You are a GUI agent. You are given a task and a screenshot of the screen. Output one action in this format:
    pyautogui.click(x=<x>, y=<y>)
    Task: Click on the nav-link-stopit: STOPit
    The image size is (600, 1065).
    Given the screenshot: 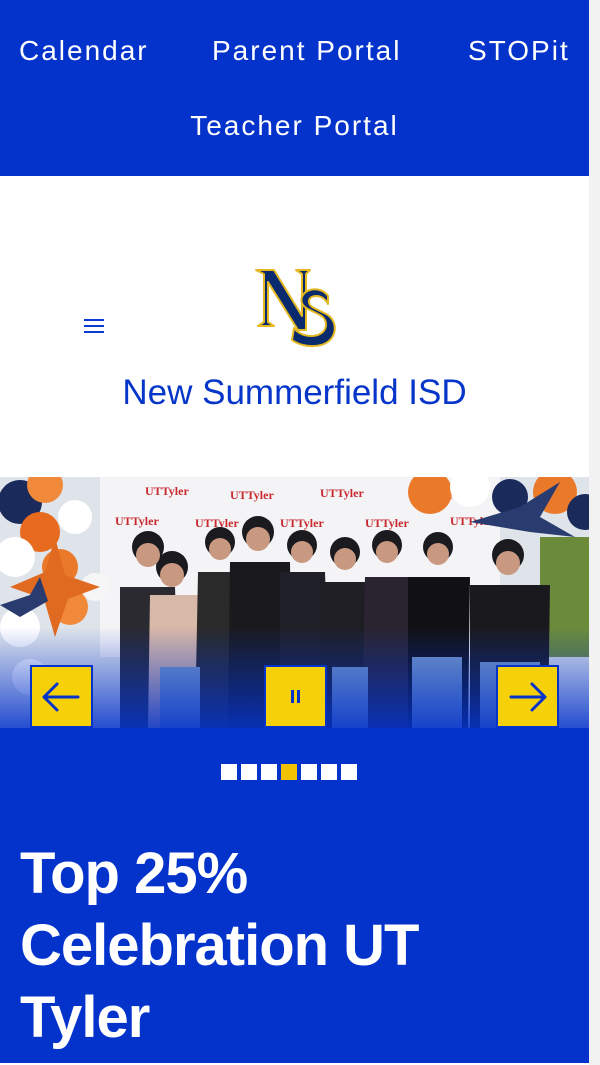 What is the action you would take?
    pyautogui.click(x=519, y=51)
    